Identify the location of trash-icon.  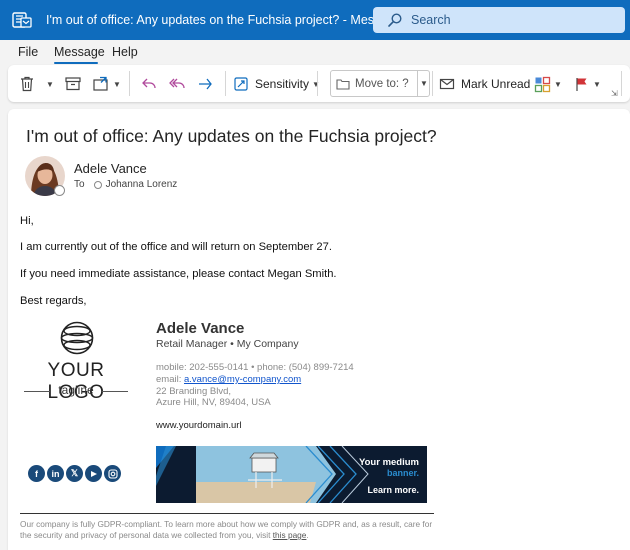
(27, 84).